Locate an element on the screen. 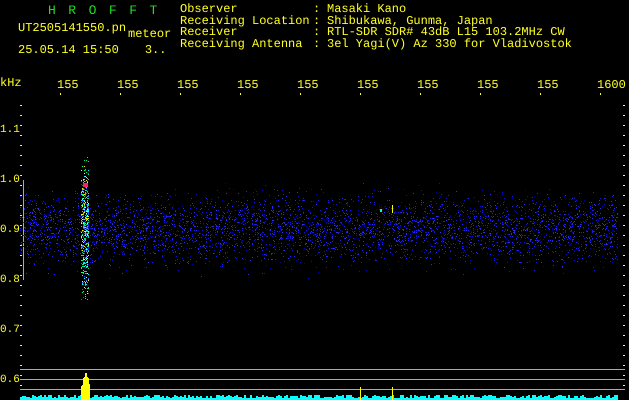  event-count: 3.. is located at coordinates (155, 50).